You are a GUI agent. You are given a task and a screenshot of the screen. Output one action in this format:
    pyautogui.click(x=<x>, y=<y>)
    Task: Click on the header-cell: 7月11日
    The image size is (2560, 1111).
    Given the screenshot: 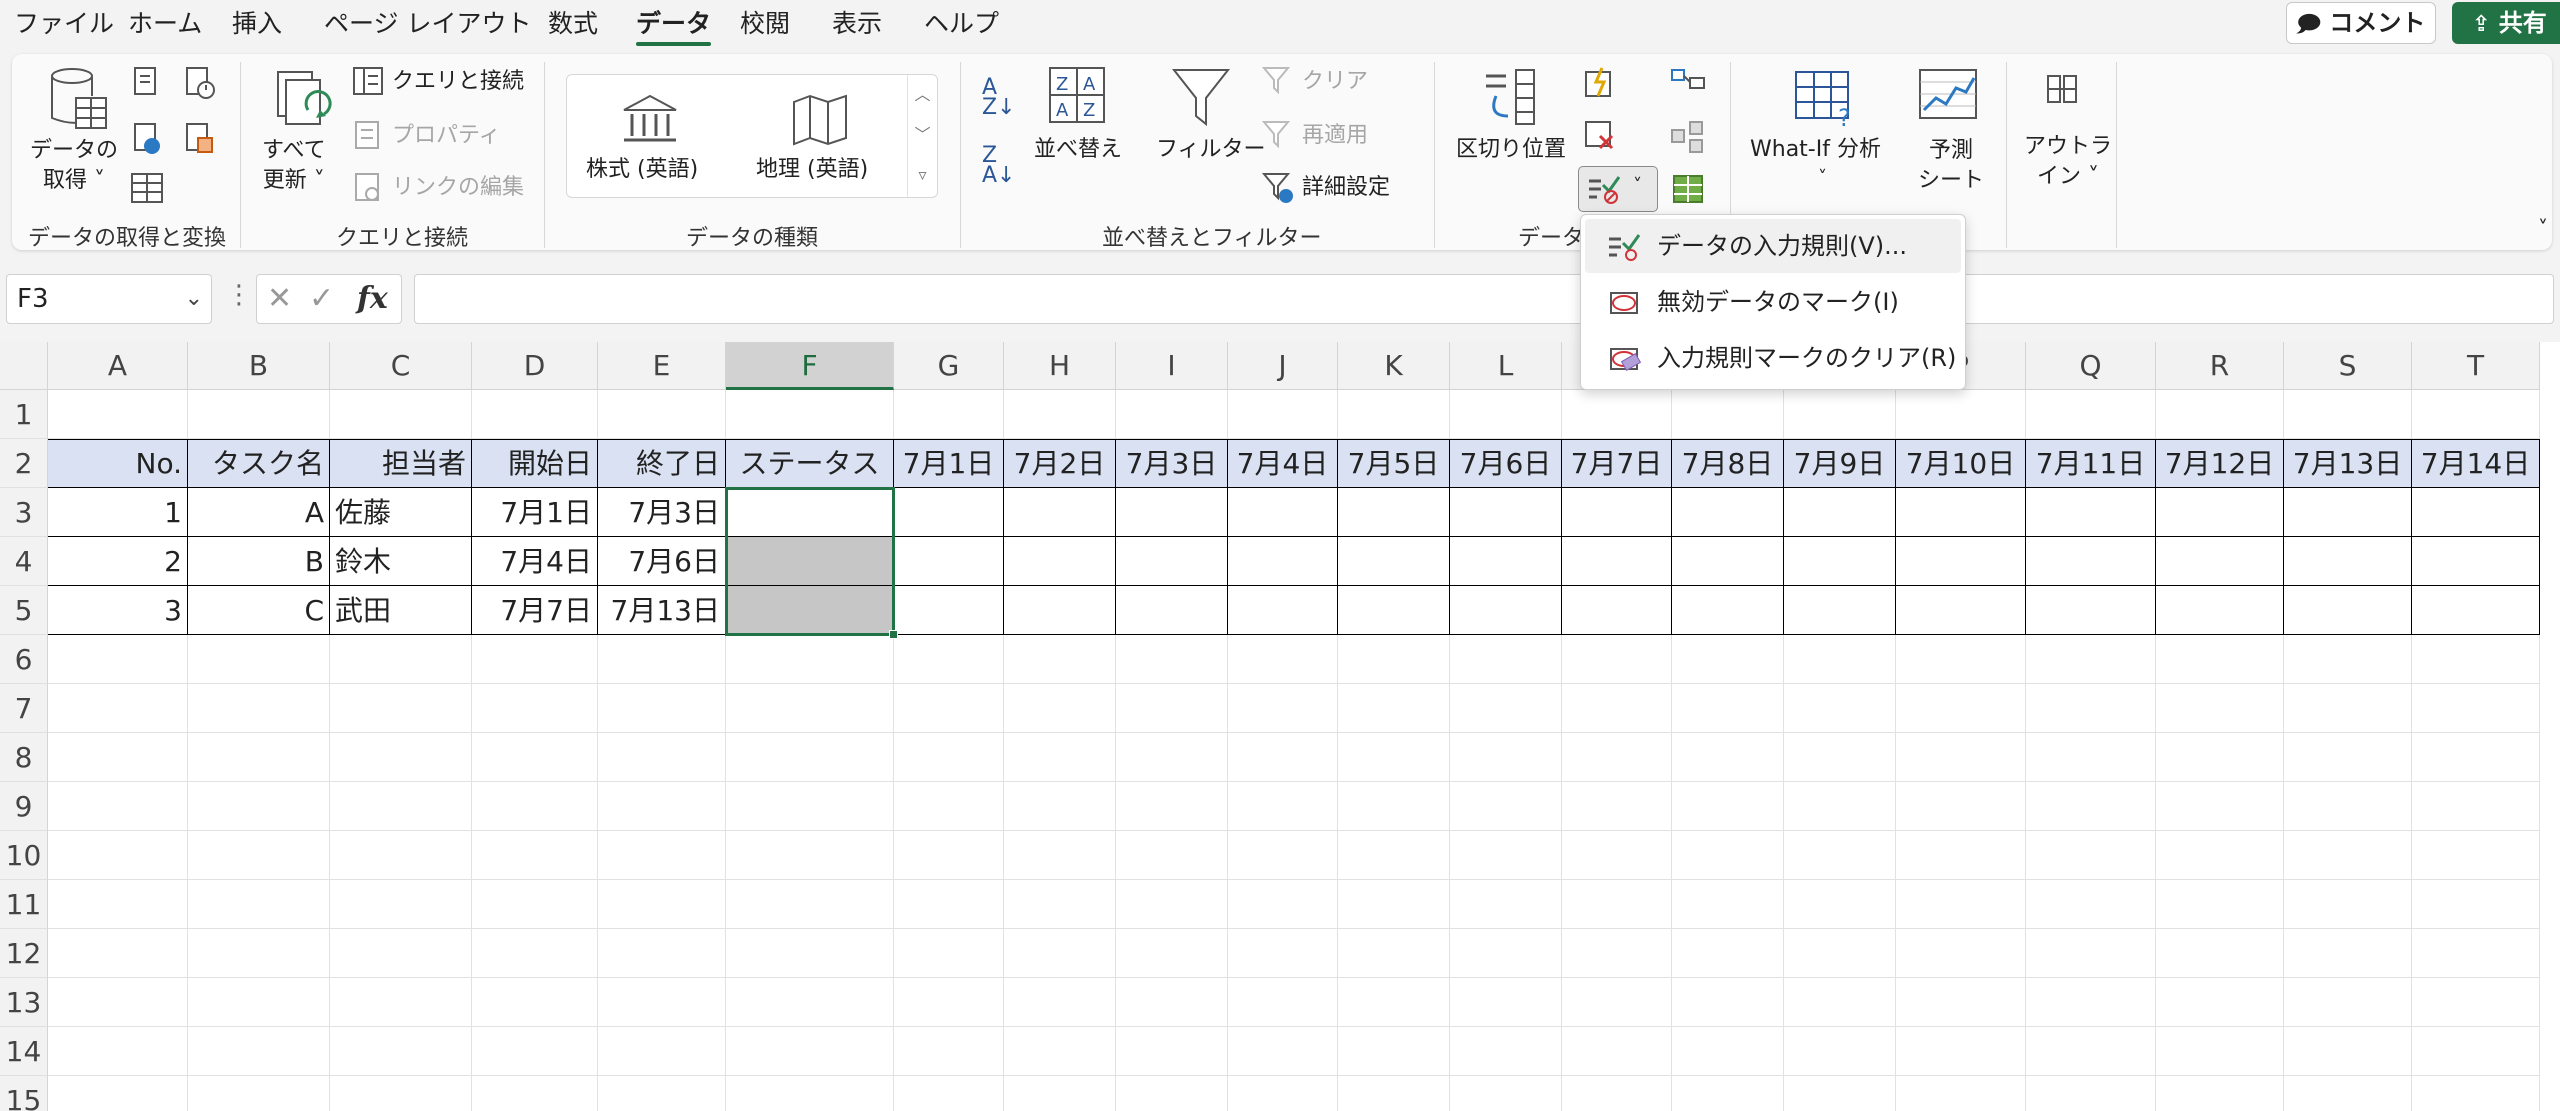 What is the action you would take?
    pyautogui.click(x=2091, y=463)
    